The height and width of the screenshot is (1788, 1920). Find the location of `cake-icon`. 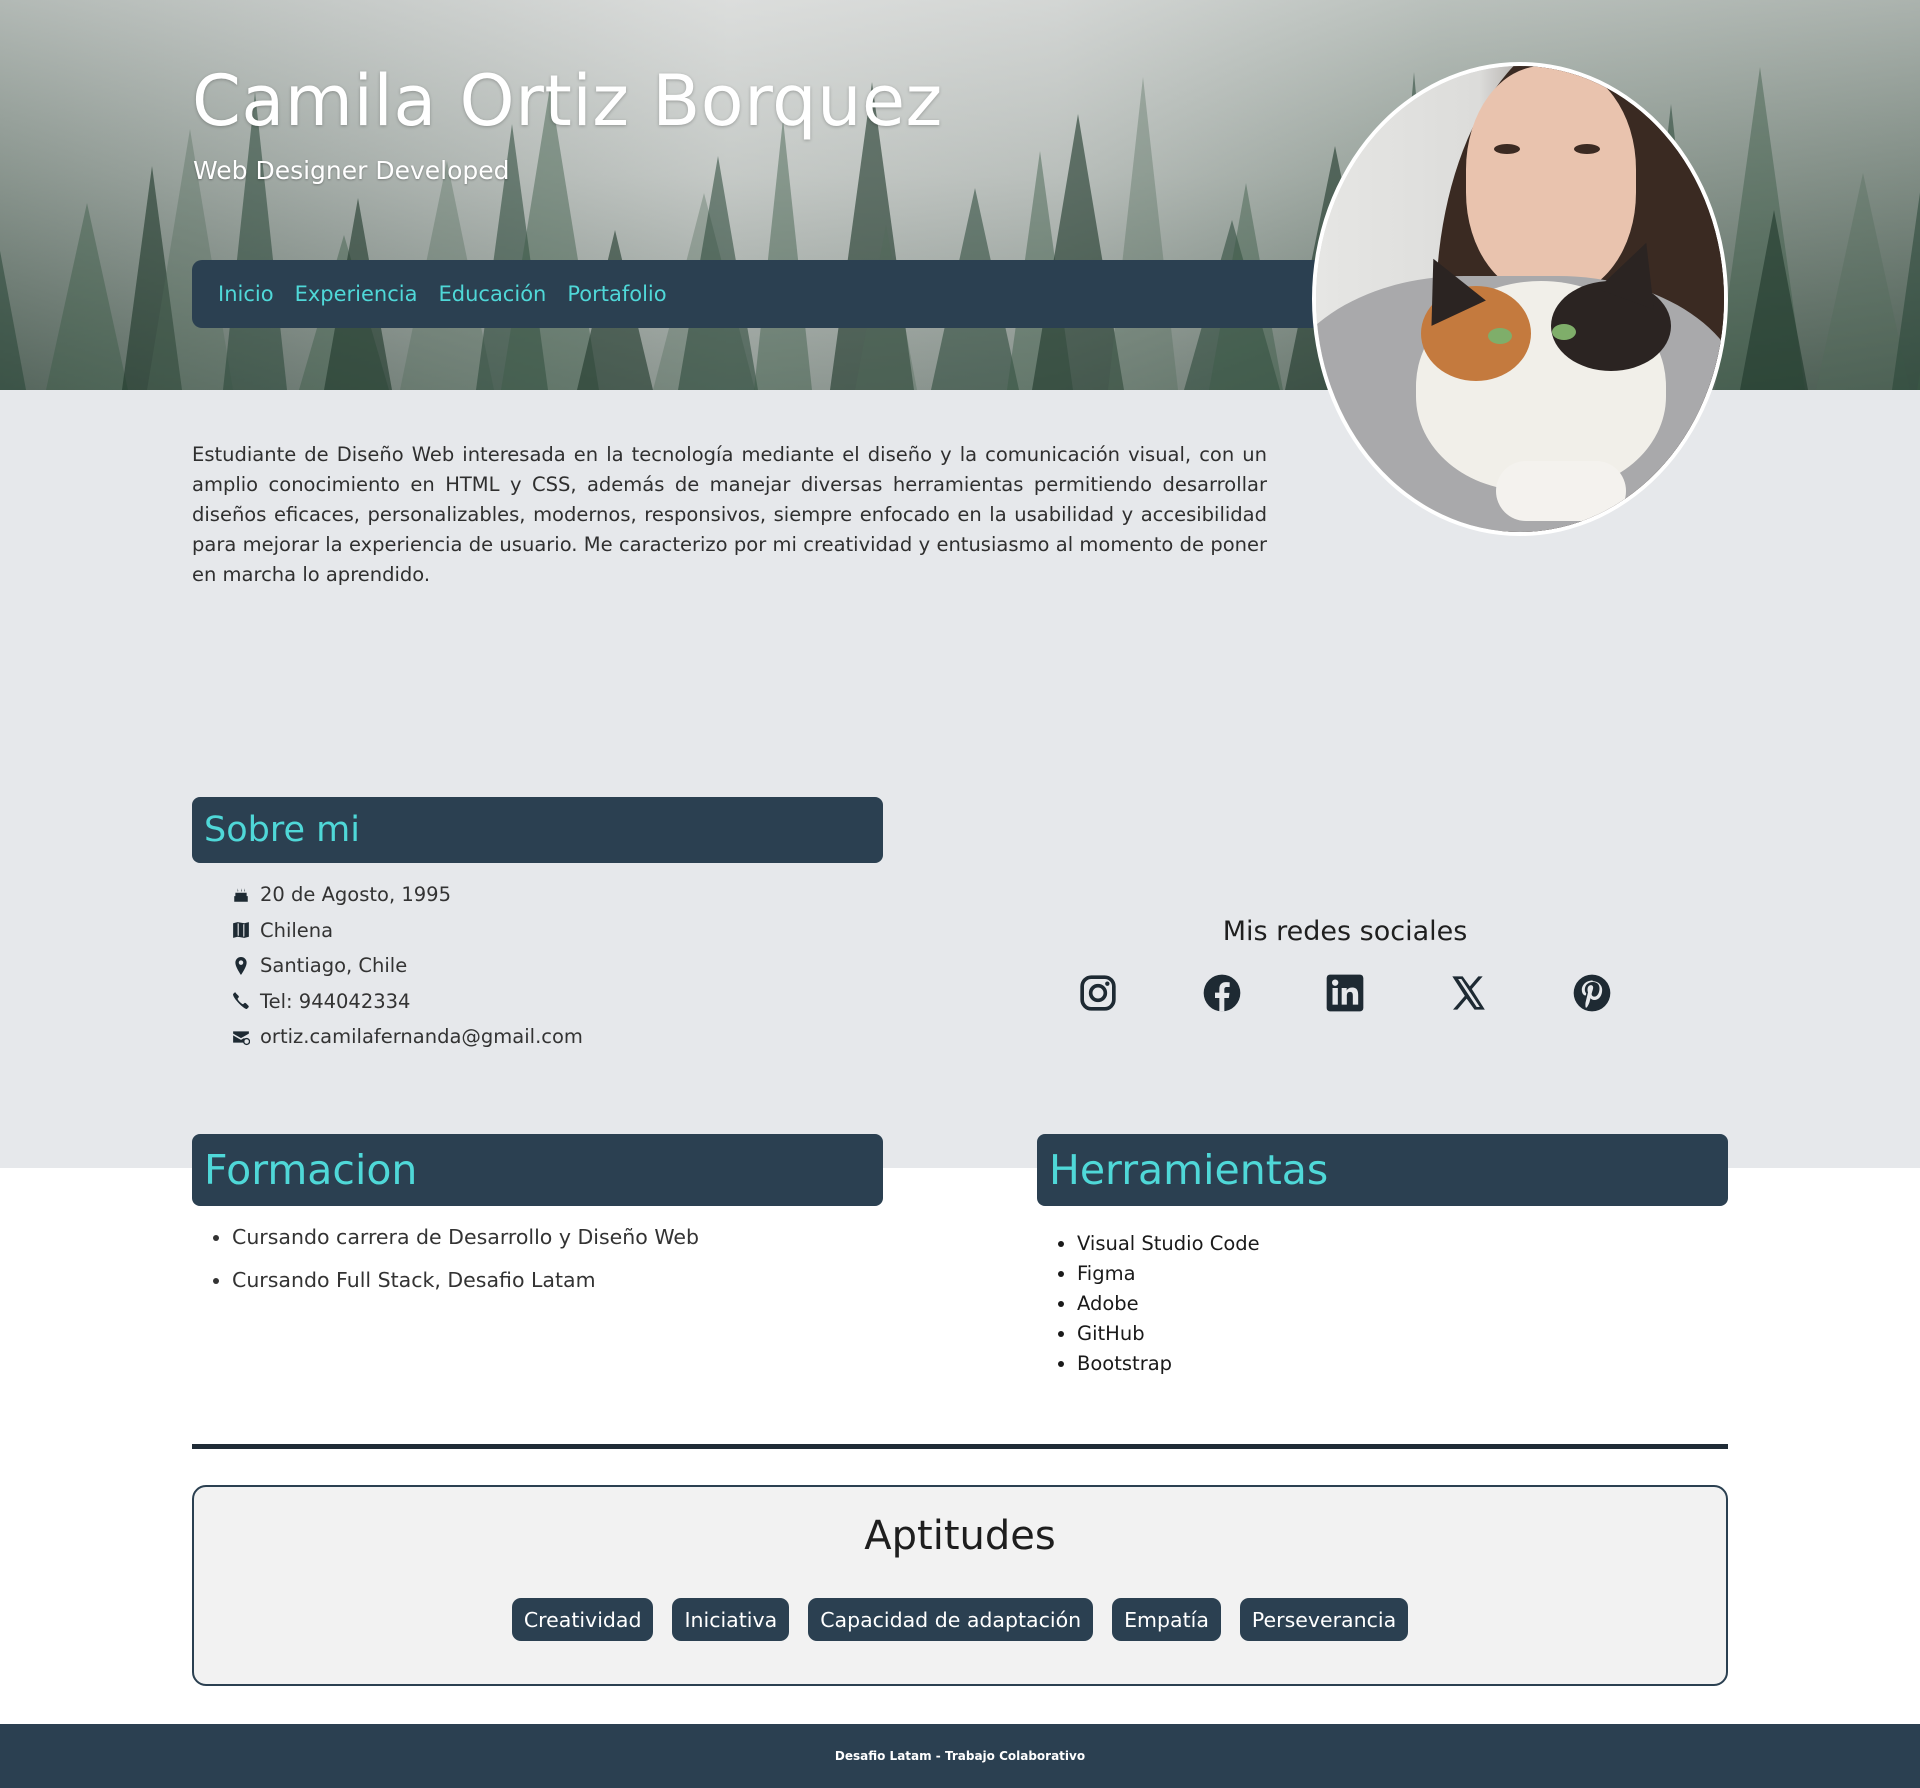

cake-icon is located at coordinates (241, 895).